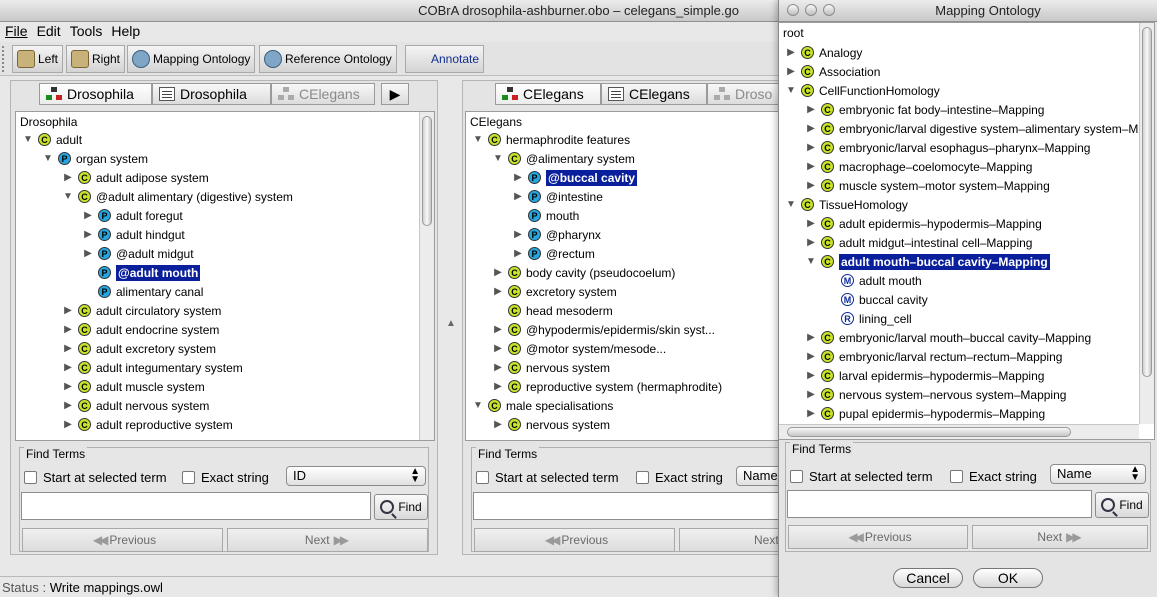  I want to click on horizontal-scroll-thumb, so click(929, 432).